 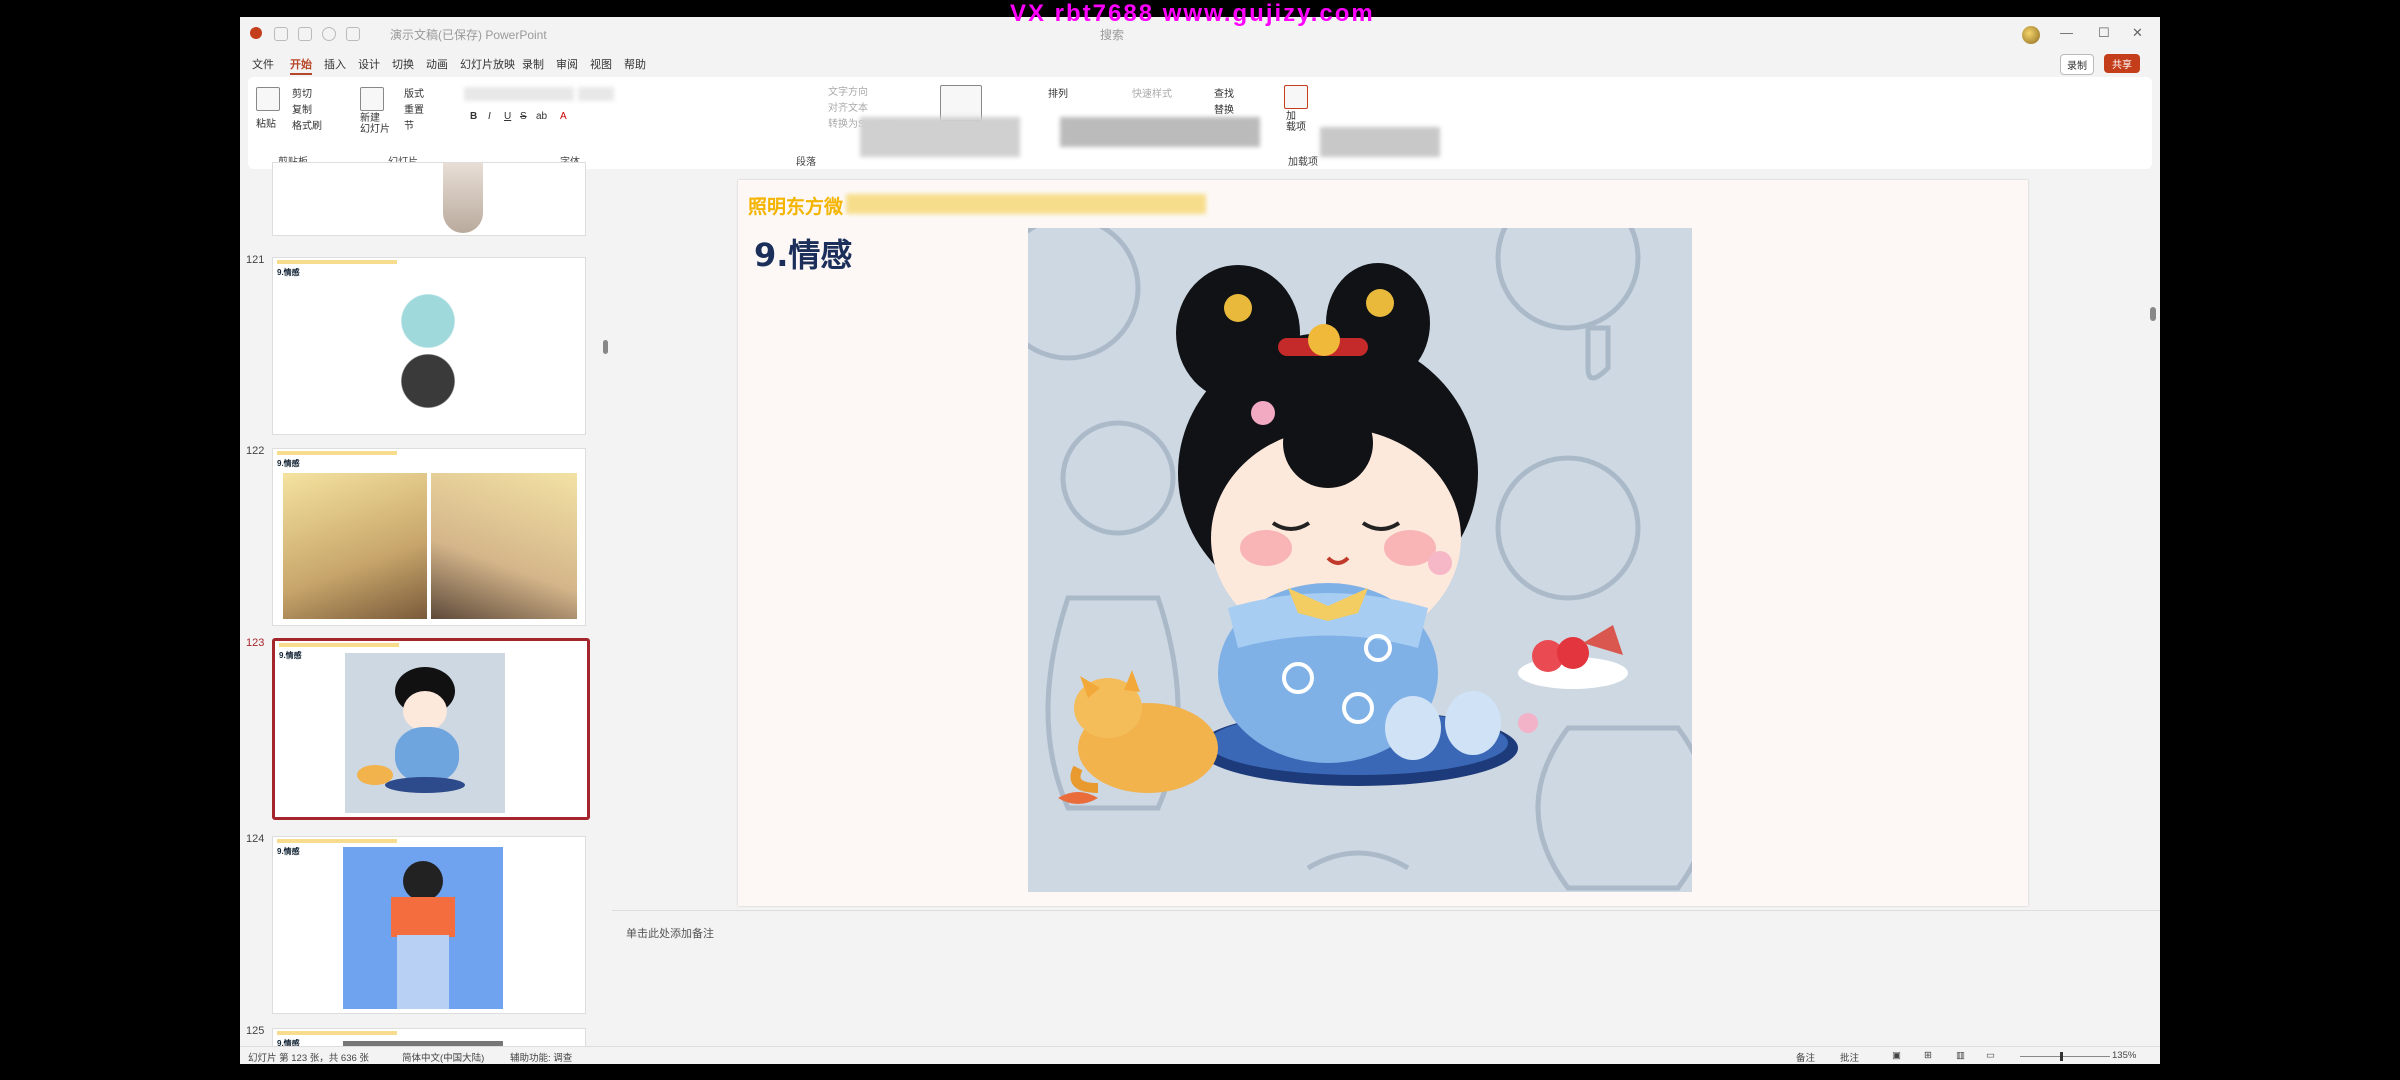 What do you see at coordinates (2066, 32) in the screenshot?
I see `minimize-button: —` at bounding box center [2066, 32].